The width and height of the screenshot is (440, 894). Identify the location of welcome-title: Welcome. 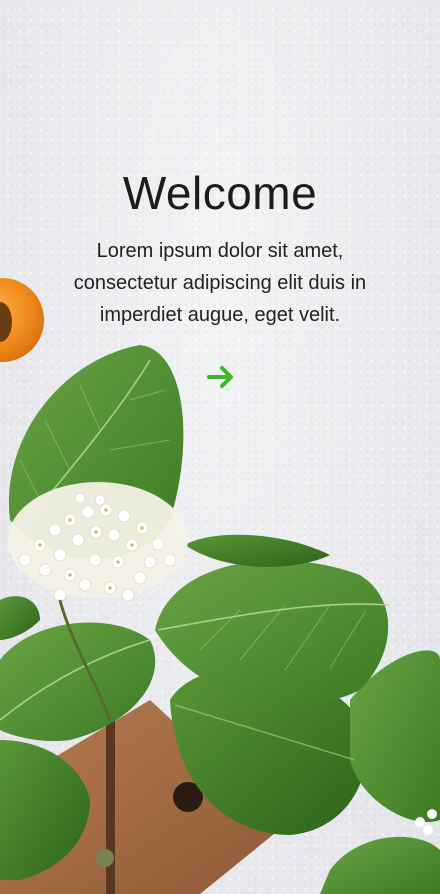
(220, 193).